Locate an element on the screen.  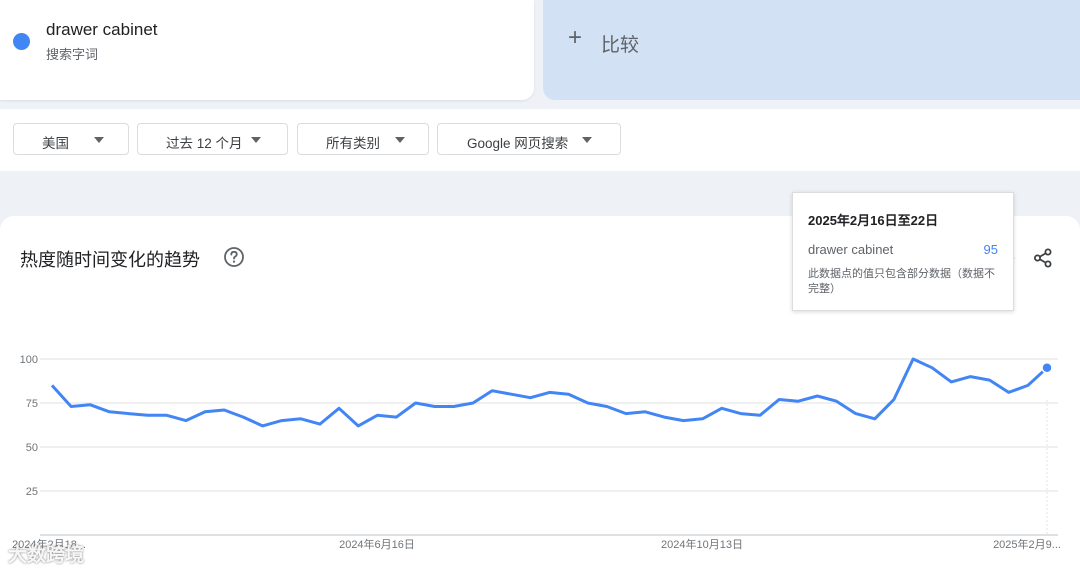
tooltip-term: drawer cabinet is located at coordinates (851, 249).